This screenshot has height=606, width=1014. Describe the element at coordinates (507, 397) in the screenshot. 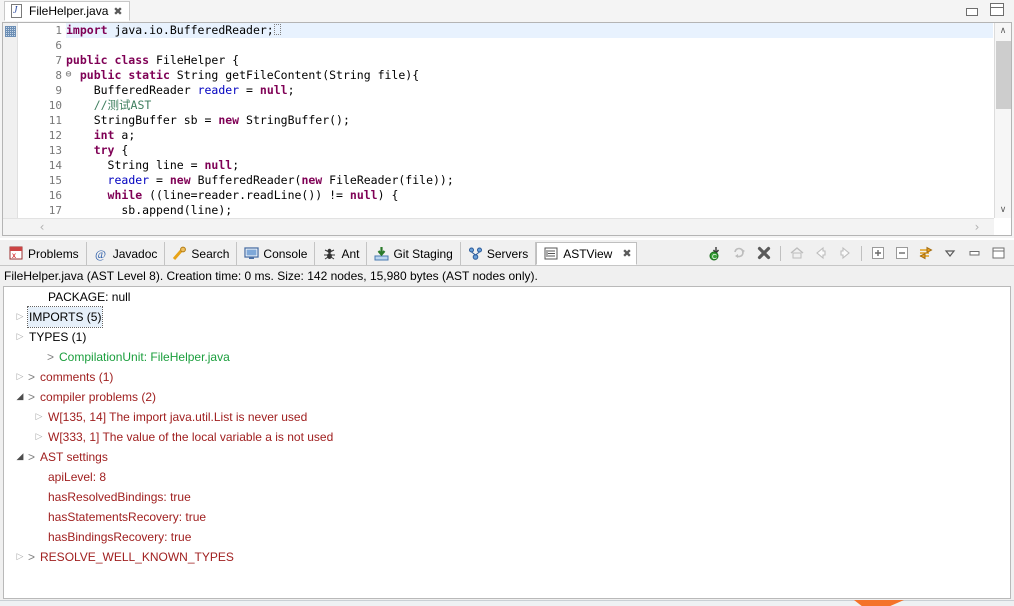

I see `tree-row: ◢ > compiler problems (2)` at that location.